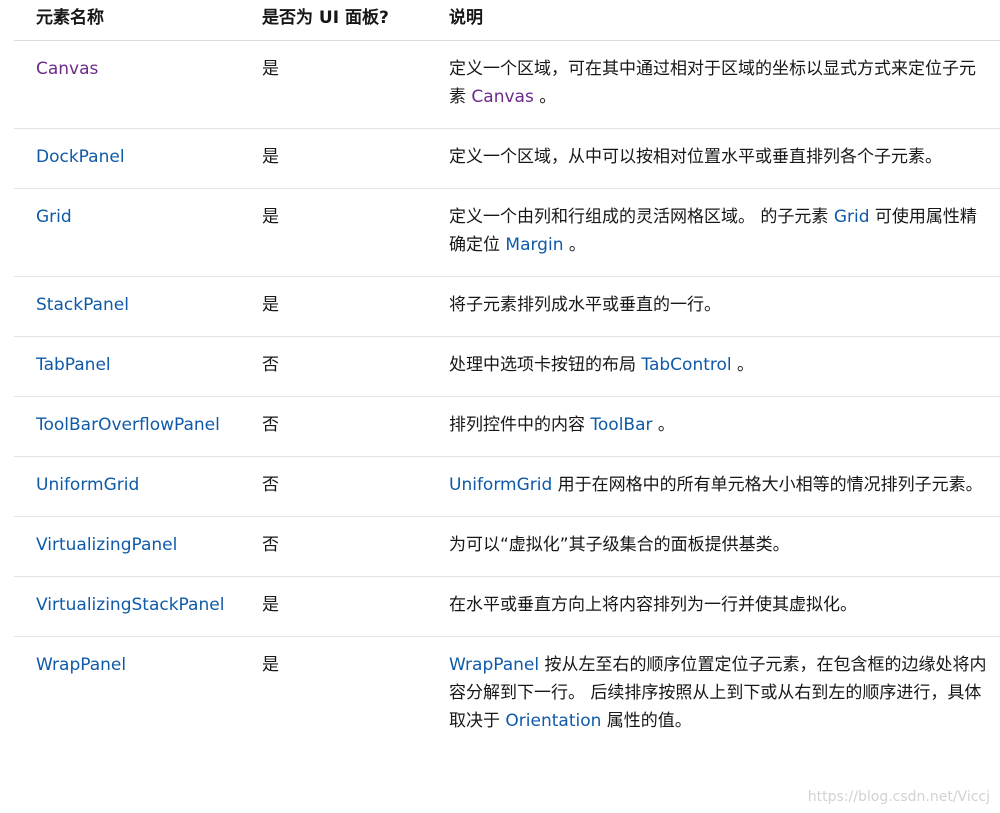 The height and width of the screenshot is (813, 1000). I want to click on element-name-link: ToolBarOverflowPanel, so click(128, 425).